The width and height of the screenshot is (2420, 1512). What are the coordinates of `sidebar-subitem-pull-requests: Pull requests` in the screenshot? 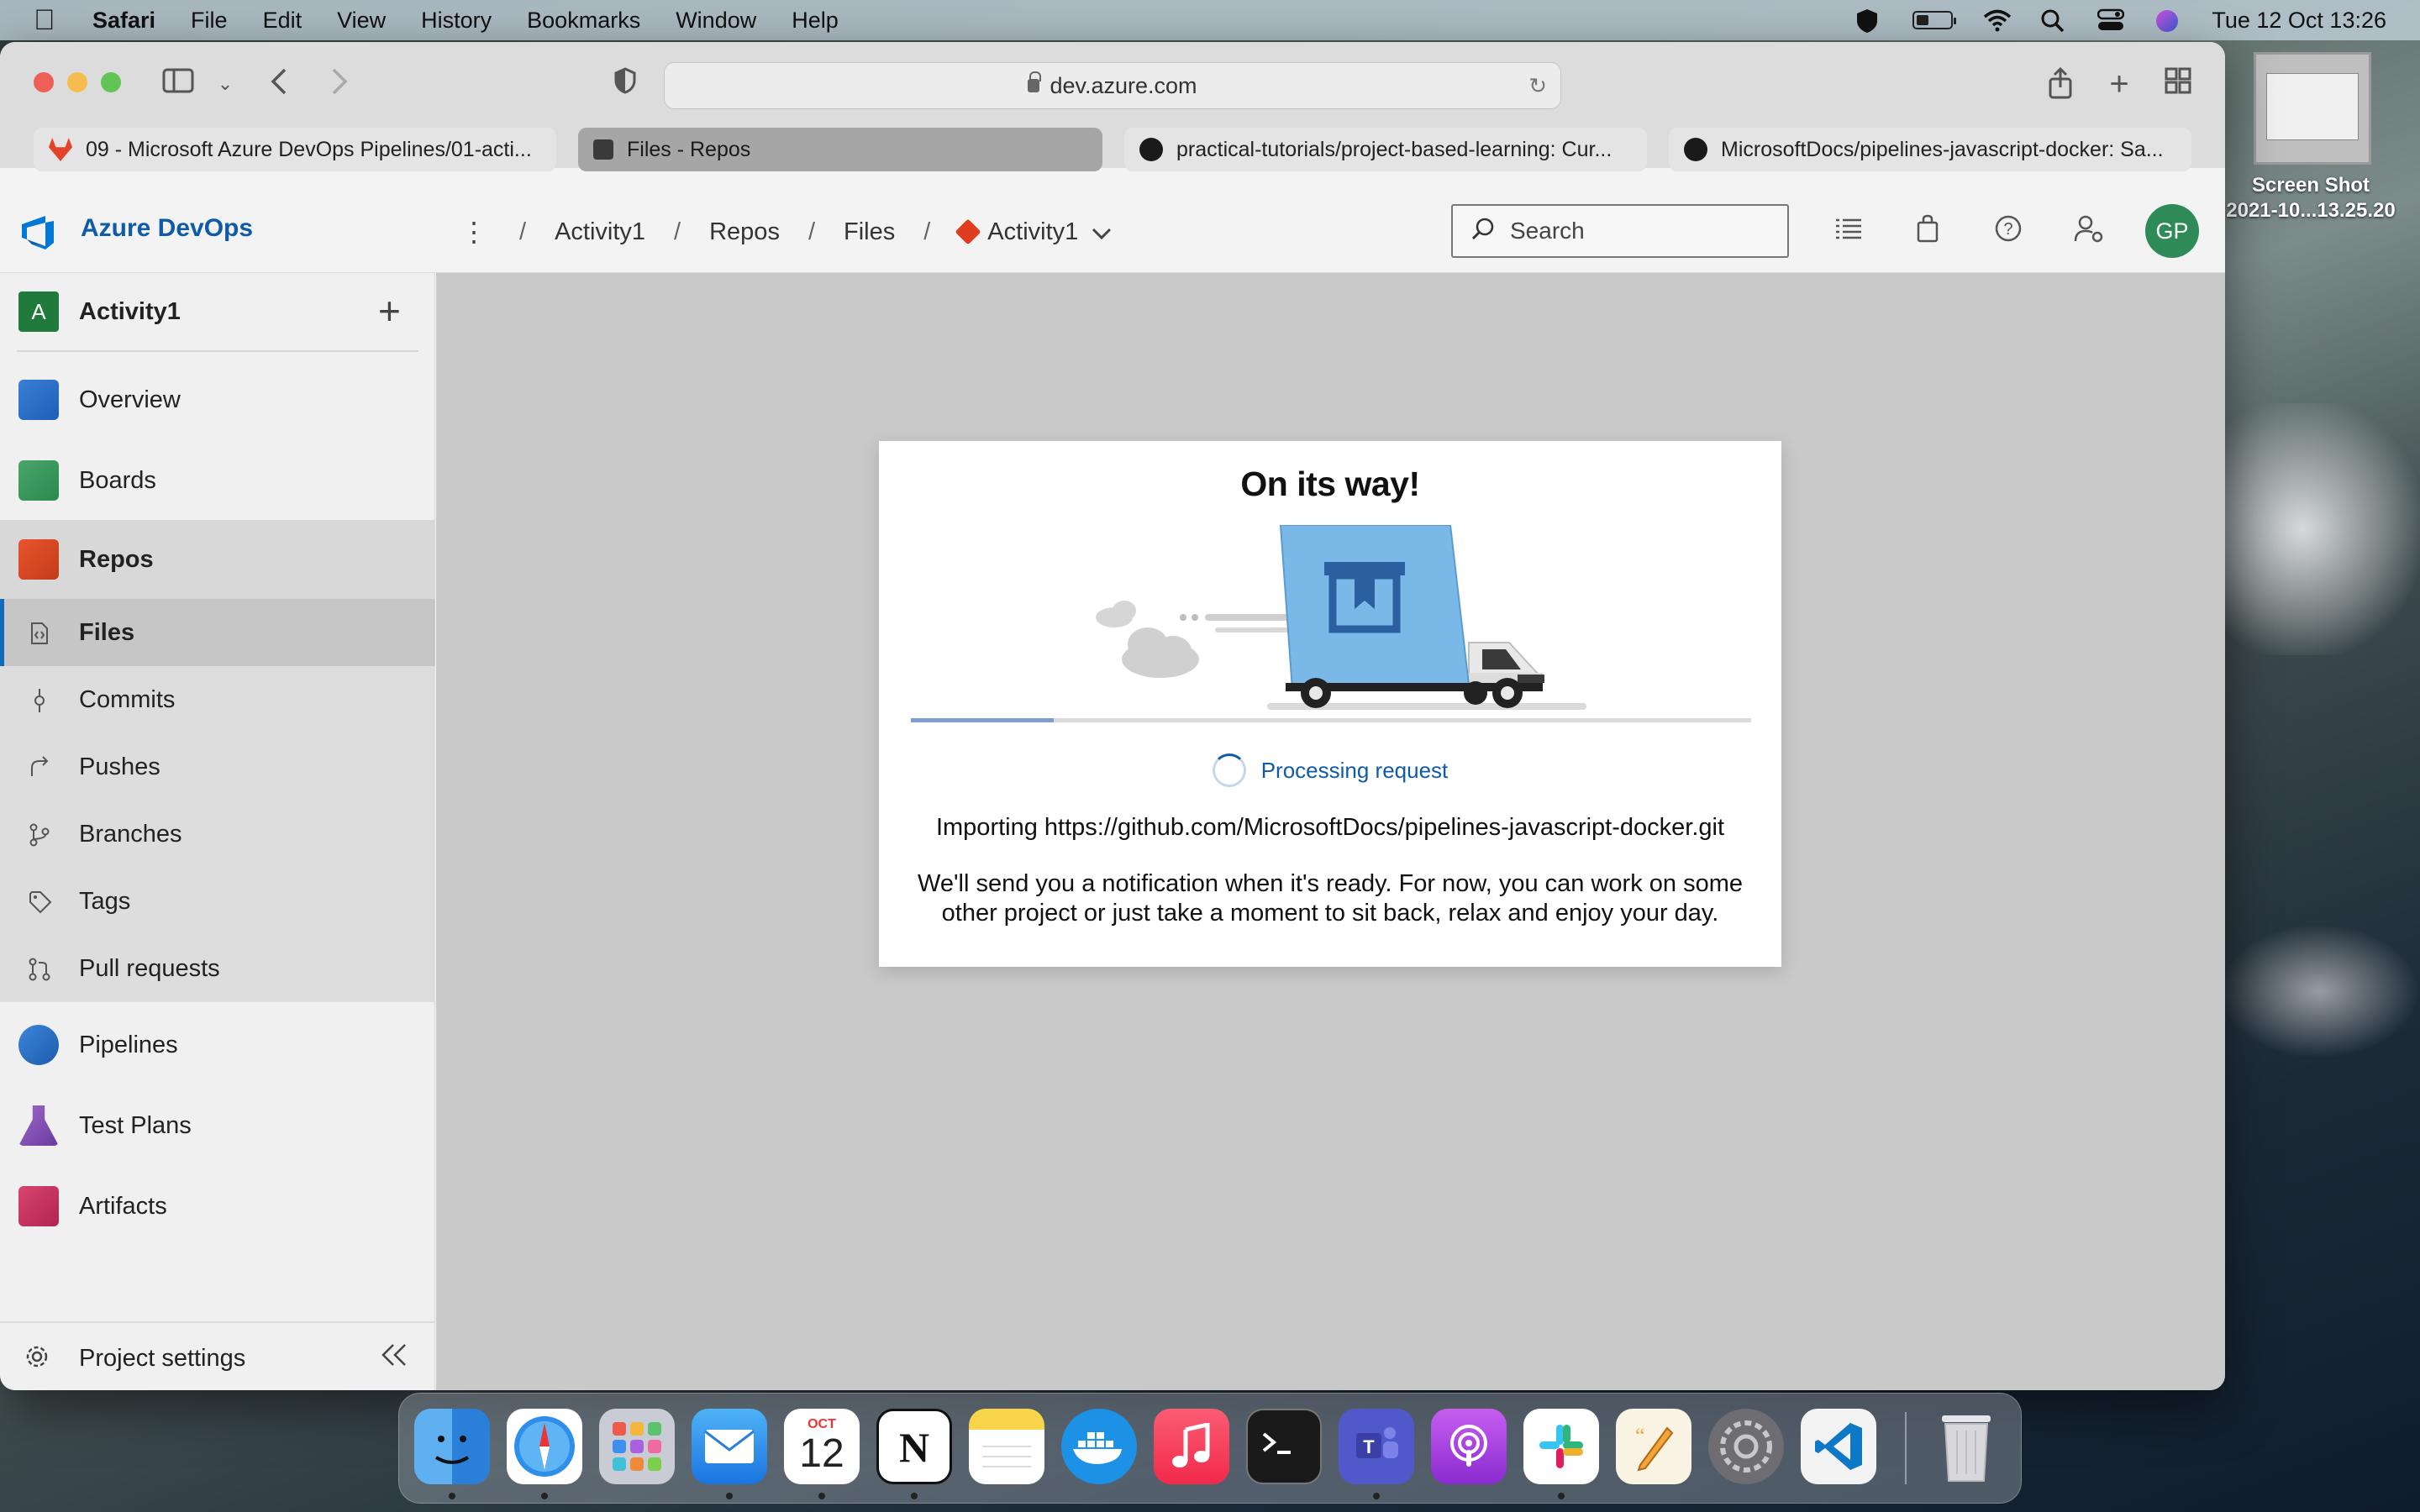 It's located at (218, 968).